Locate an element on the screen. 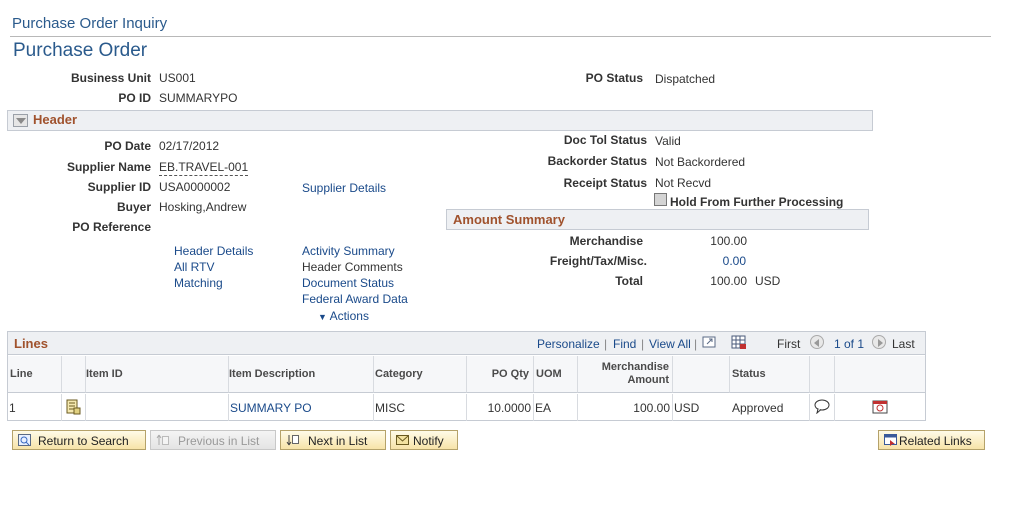  total-label: Total is located at coordinates (629, 281).